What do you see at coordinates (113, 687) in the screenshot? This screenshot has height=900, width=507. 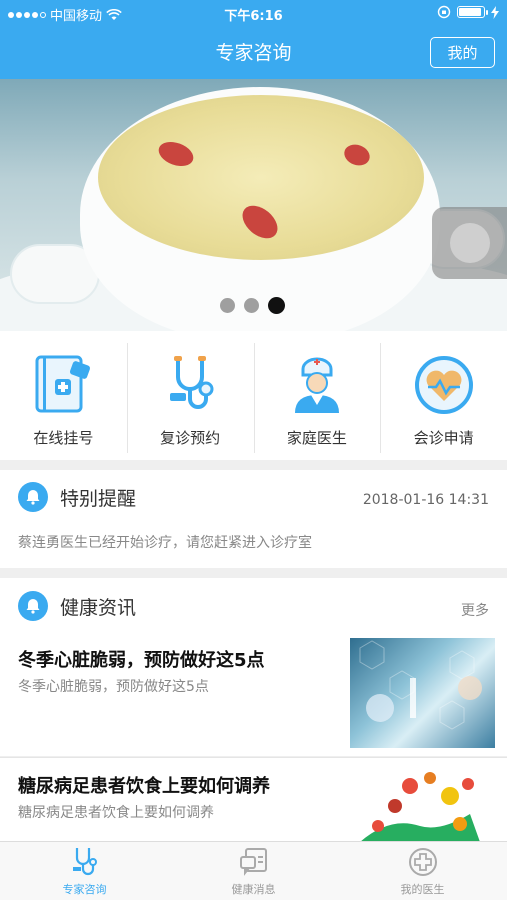 I see `news-subtitle: 冬季心脏脆弱，预防做好这5点` at bounding box center [113, 687].